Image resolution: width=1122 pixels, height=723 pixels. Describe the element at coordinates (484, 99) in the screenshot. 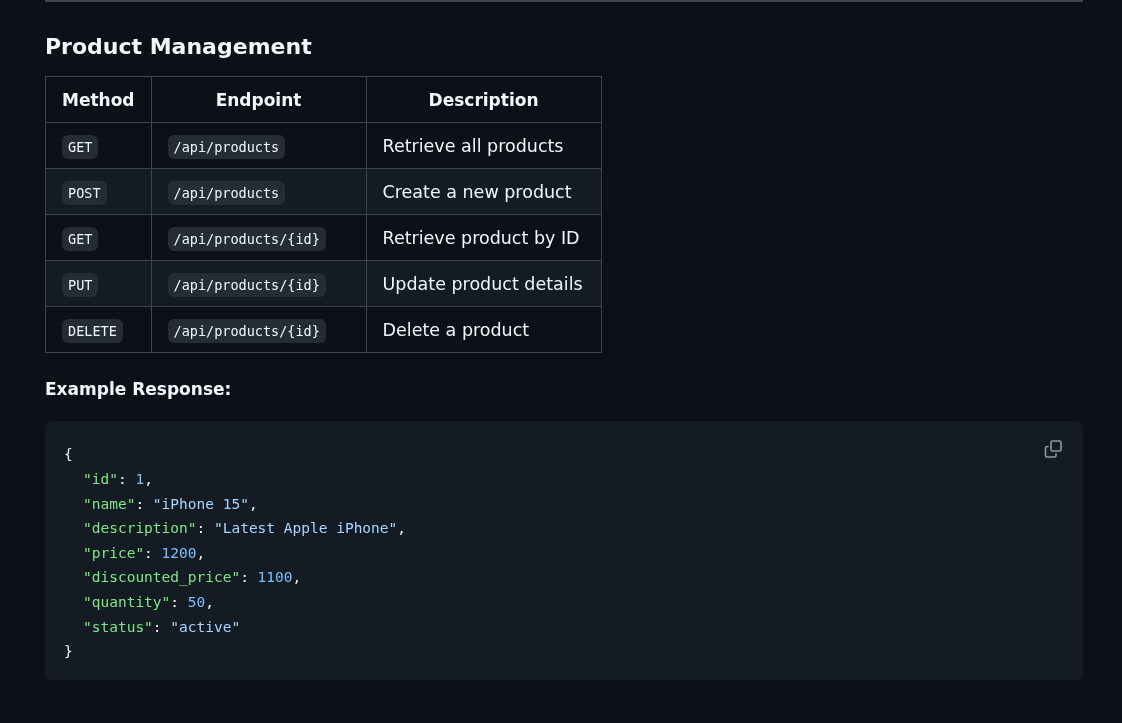

I see `column-header: Description` at that location.